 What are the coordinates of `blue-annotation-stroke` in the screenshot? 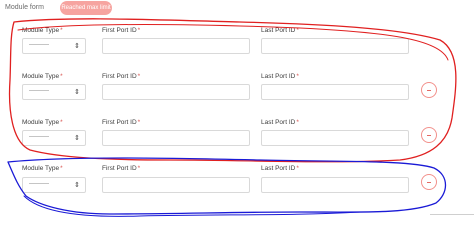 It's located at (192, 206).